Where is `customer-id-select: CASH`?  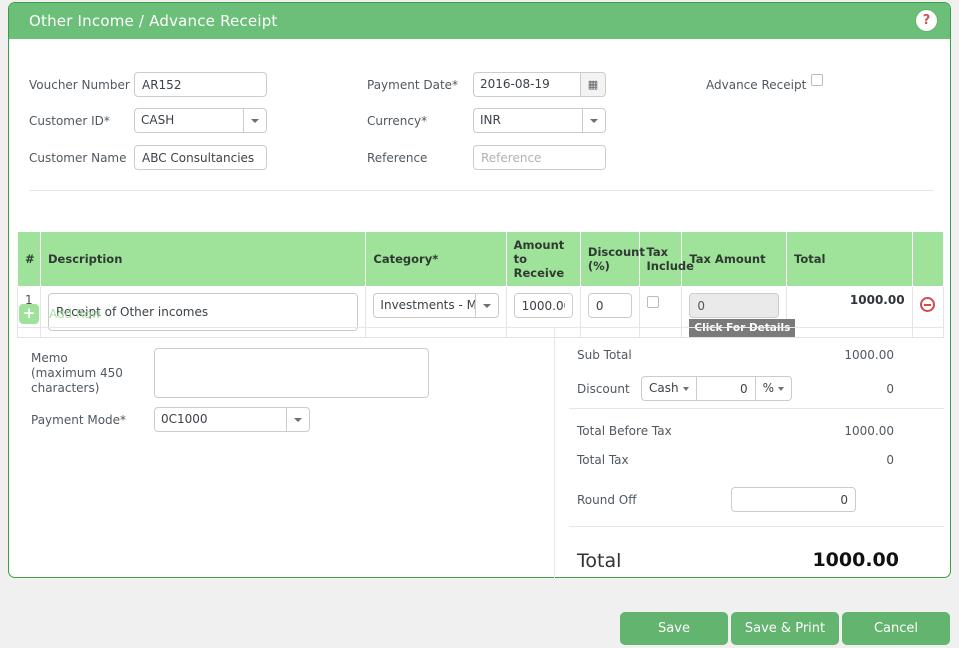
customer-id-select: CASH is located at coordinates (200, 120).